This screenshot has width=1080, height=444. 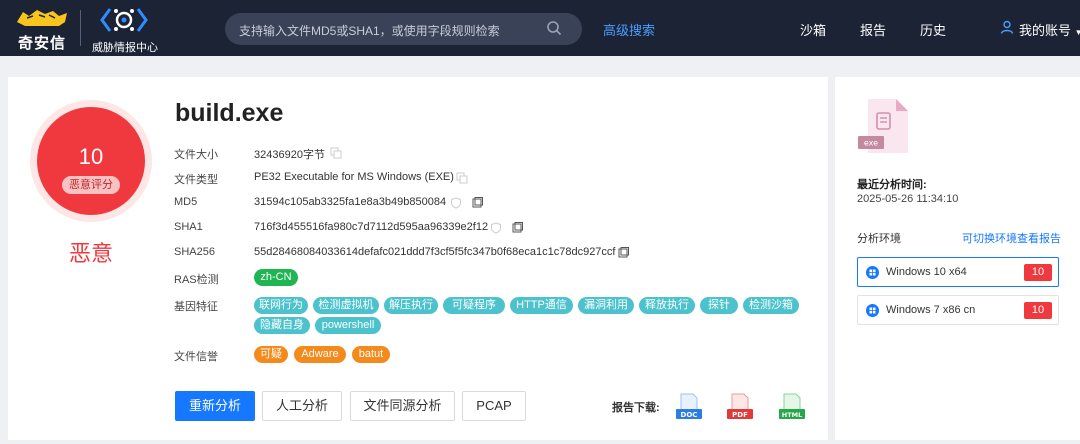 What do you see at coordinates (371, 227) in the screenshot?
I see `field-value-sha1: 716f3d455516fa980c7d7112d595aa96339e2f12` at bounding box center [371, 227].